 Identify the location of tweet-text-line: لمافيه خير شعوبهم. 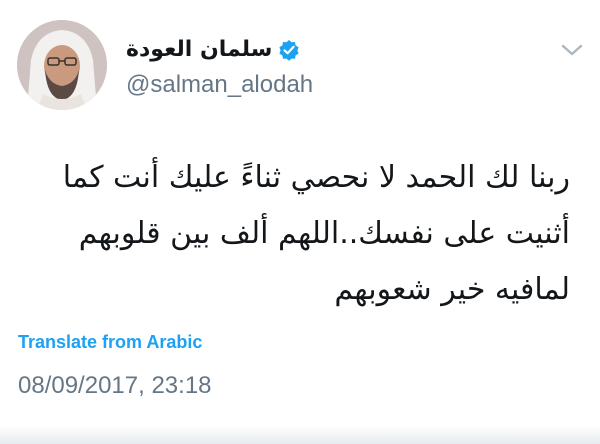
(452, 289).